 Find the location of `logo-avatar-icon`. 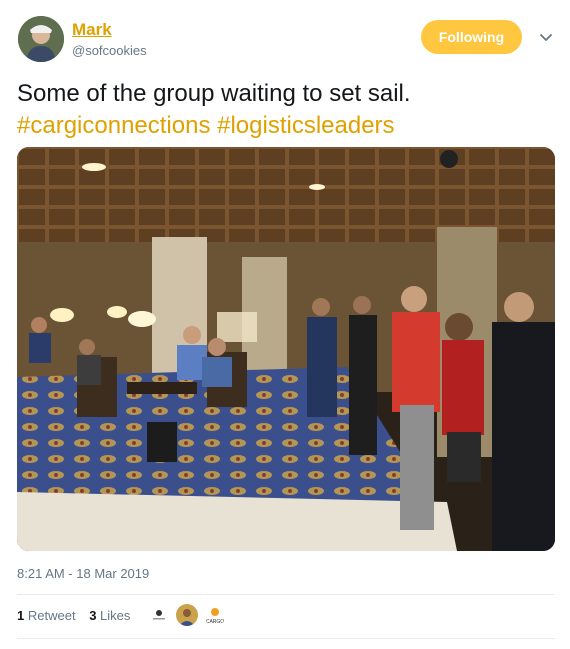

logo-avatar-icon is located at coordinates (159, 615).